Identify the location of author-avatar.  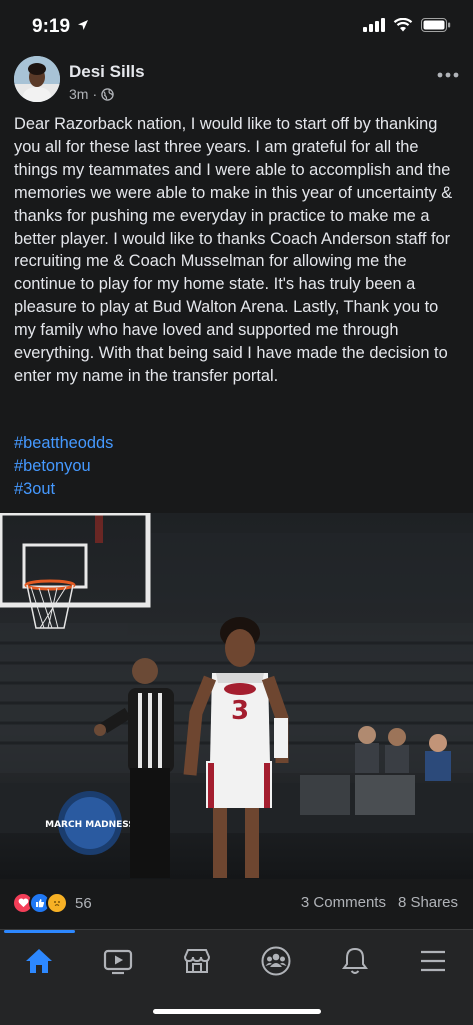
(37, 79).